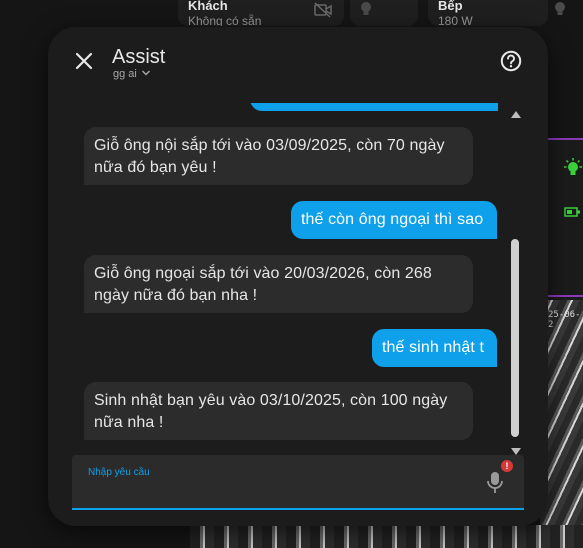 The width and height of the screenshot is (583, 548). Describe the element at coordinates (573, 211) in the screenshot. I see `battery-icon` at that location.